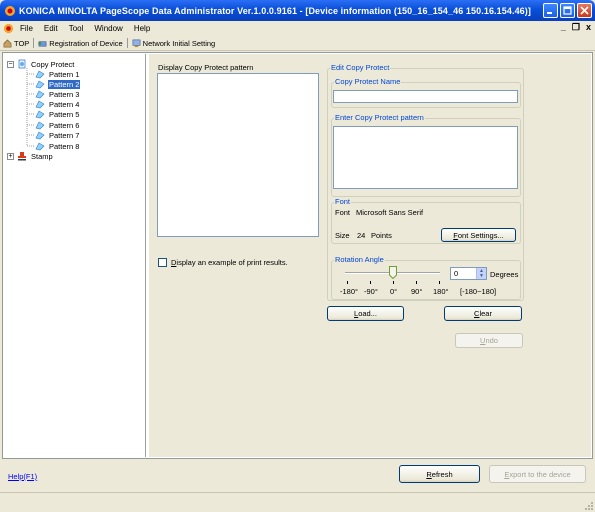 This screenshot has height=512, width=595. I want to click on top-button: TOP, so click(16, 43).